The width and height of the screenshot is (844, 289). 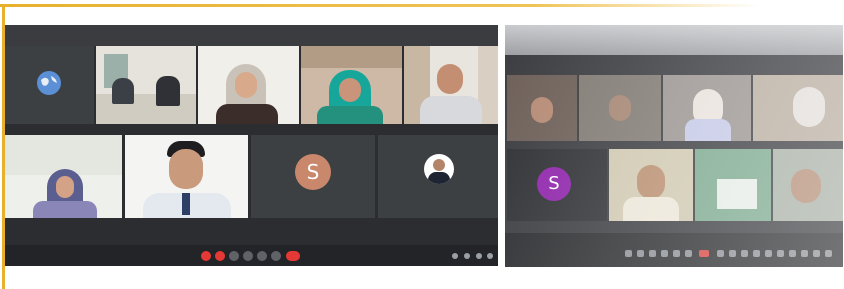 I want to click on captions-icon, so click(x=234, y=256).